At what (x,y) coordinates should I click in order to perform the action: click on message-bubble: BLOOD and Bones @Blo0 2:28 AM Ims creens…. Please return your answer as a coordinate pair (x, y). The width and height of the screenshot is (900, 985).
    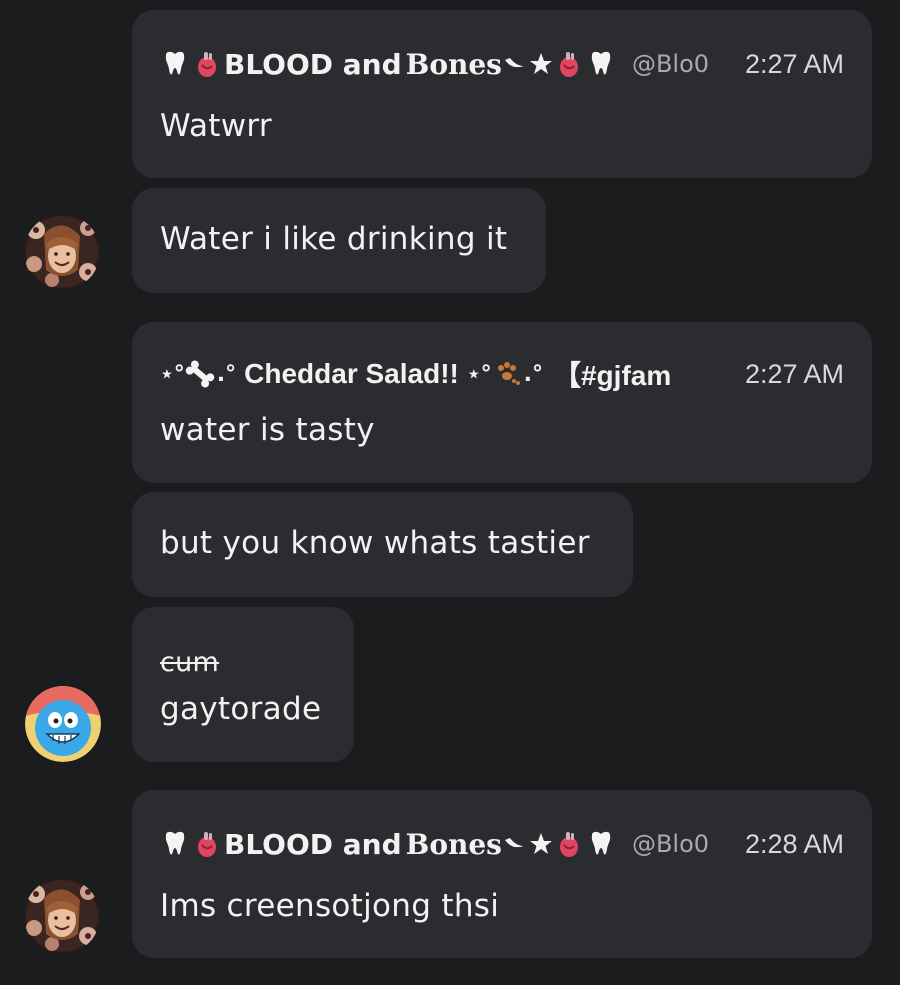
    Looking at the image, I should click on (502, 874).